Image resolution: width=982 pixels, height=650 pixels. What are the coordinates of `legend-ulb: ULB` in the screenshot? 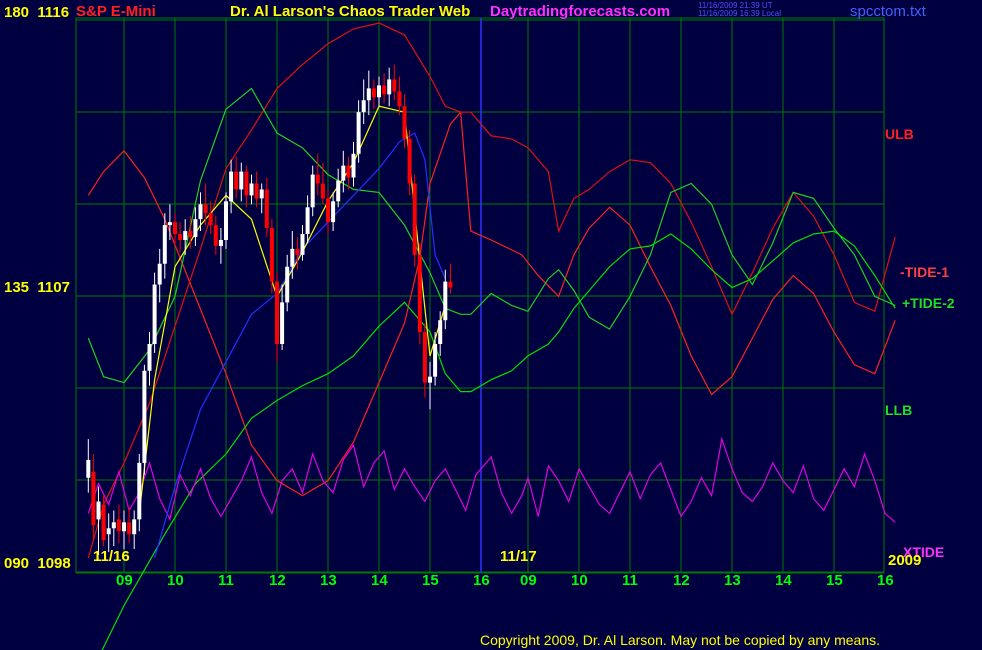 It's located at (899, 134).